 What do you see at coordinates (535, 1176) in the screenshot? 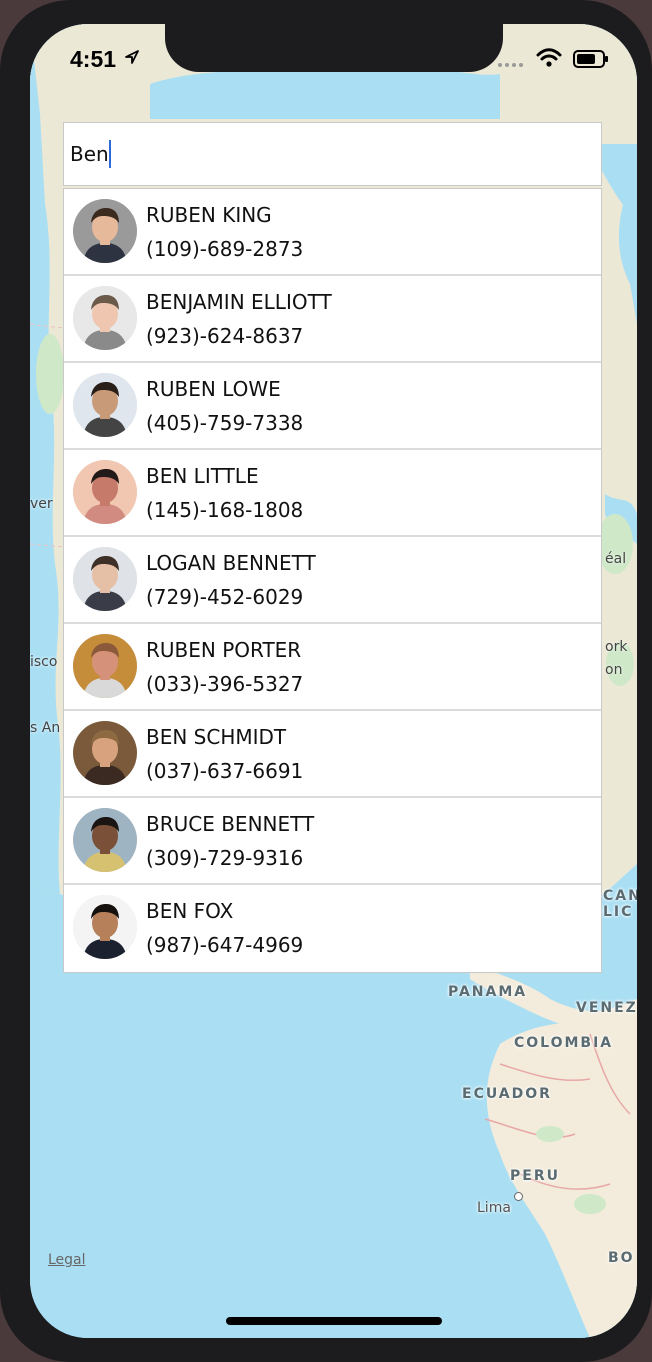
I see `map-label-peru: PERU` at bounding box center [535, 1176].